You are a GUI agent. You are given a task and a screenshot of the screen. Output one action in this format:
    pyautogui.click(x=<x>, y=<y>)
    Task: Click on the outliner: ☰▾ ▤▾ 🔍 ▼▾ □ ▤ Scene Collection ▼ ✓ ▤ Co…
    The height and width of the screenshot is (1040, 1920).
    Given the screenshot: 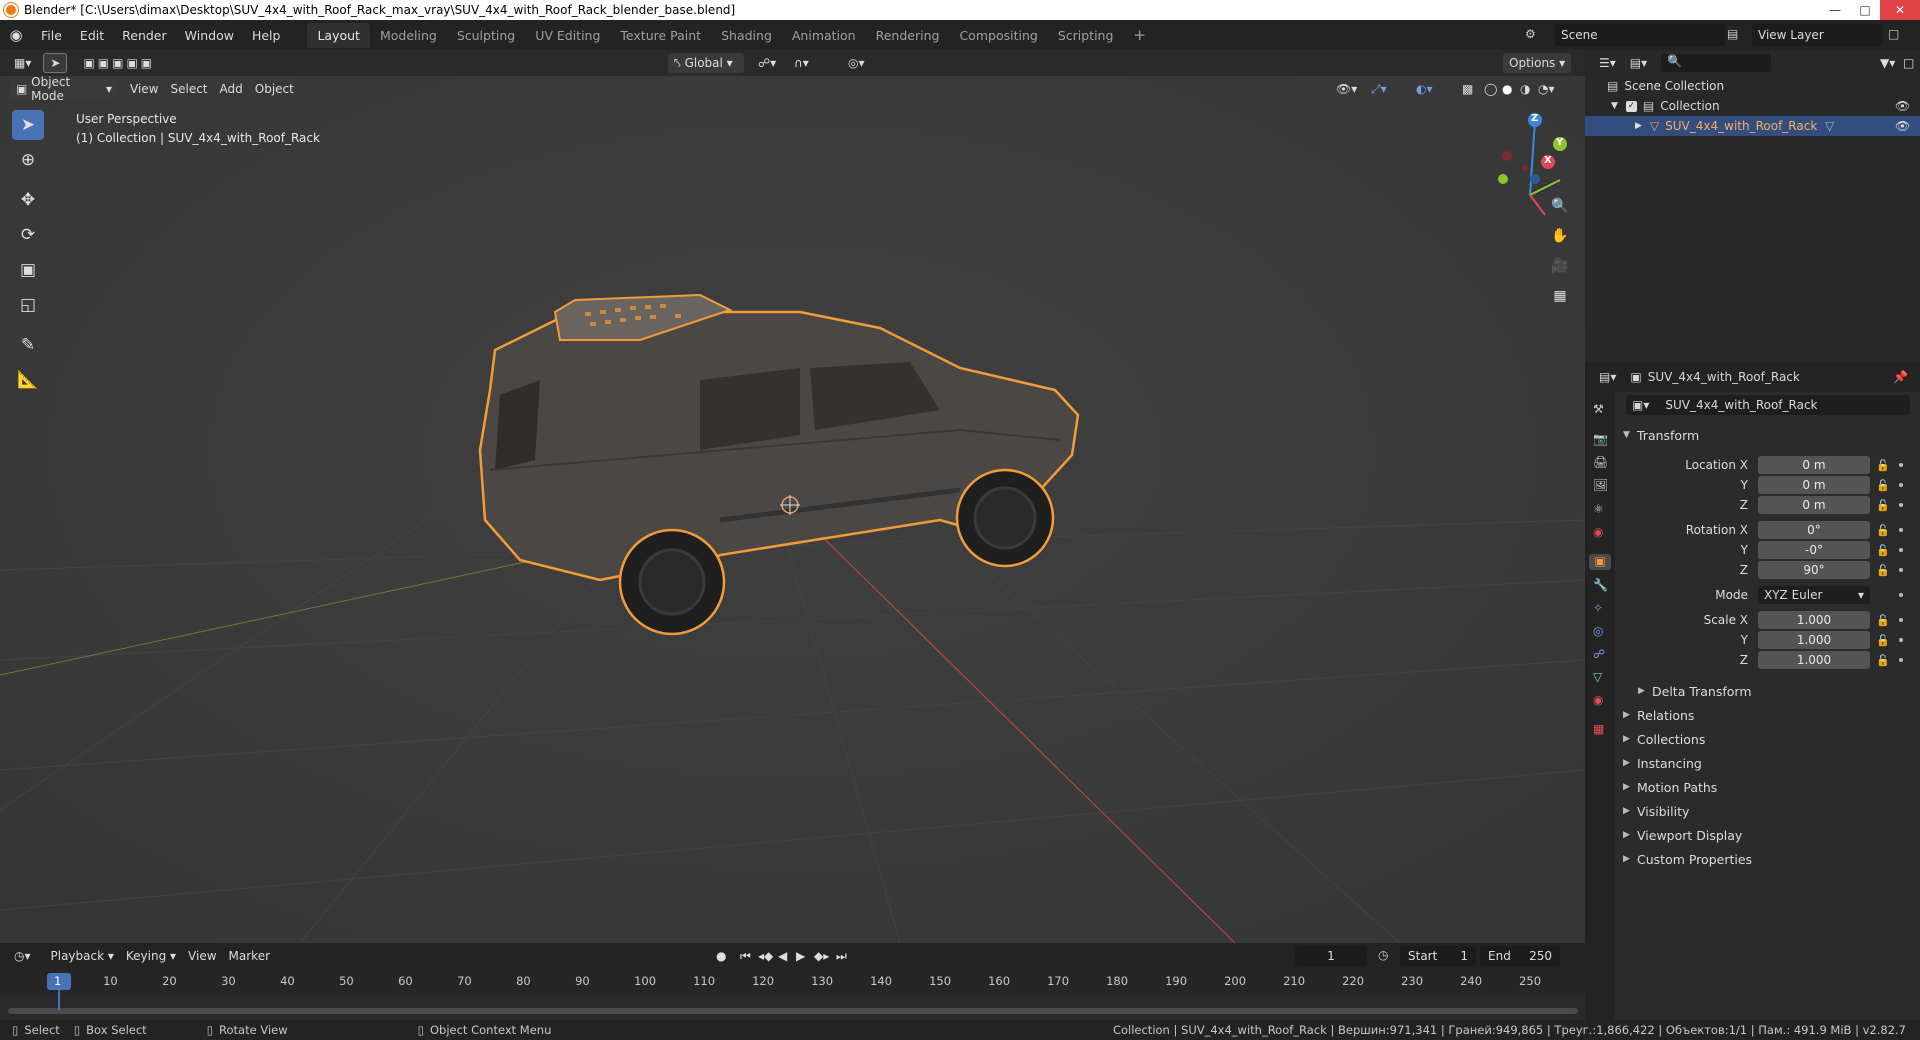 What is the action you would take?
    pyautogui.click(x=1752, y=206)
    